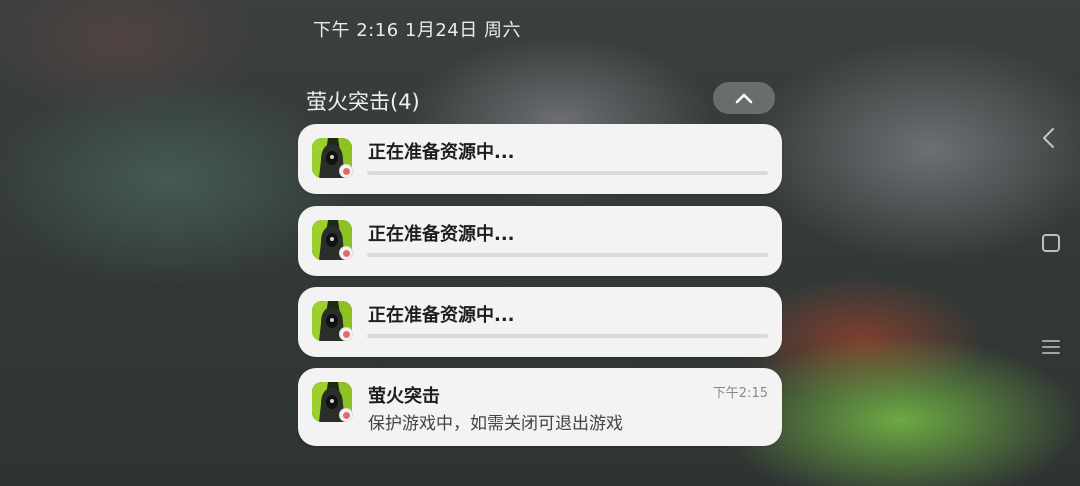  I want to click on status-time-date: 下午 2:16 1月24日 周六, so click(417, 30).